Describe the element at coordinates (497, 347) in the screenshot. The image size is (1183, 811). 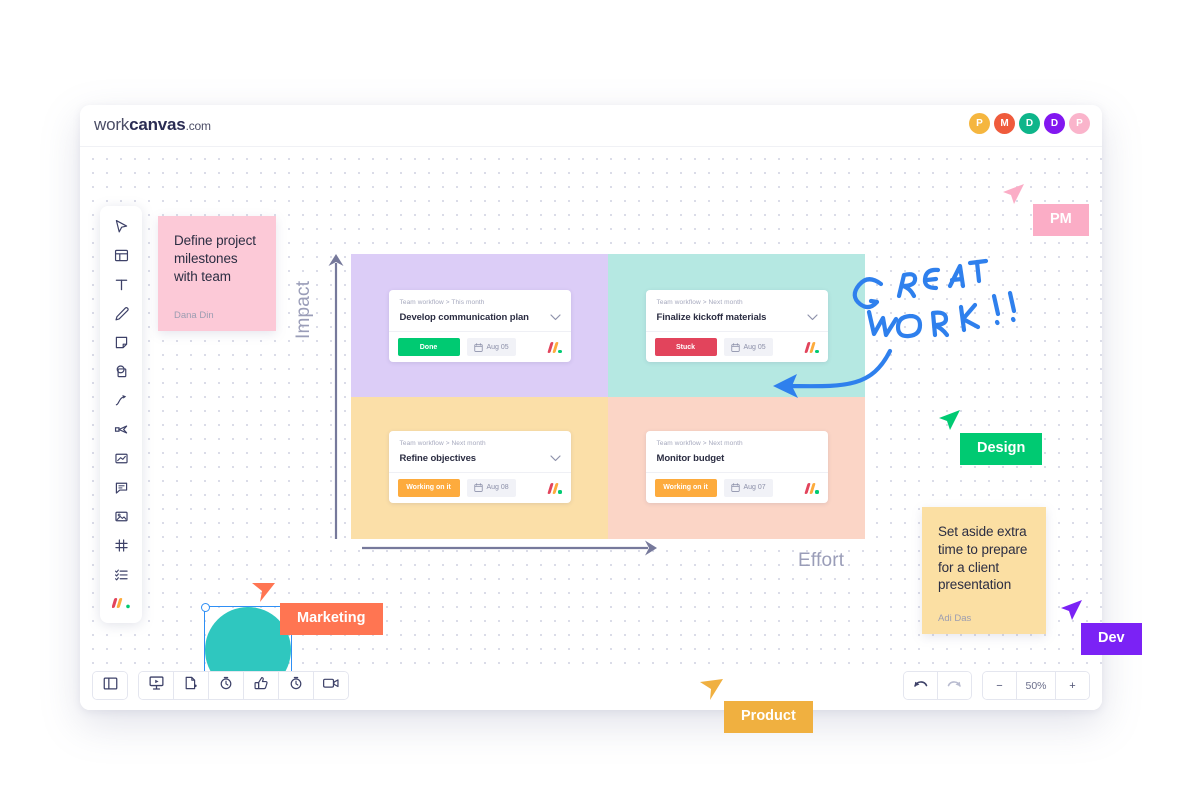
I see `due-date-text: Aug 05` at that location.